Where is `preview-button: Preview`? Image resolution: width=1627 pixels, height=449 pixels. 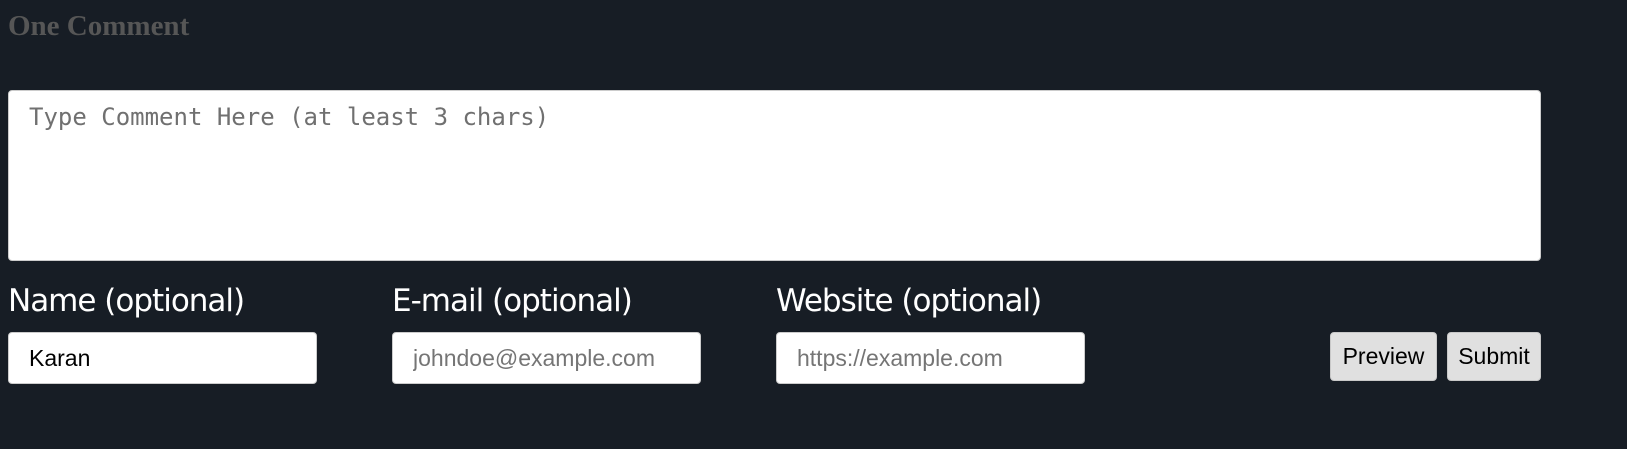
preview-button: Preview is located at coordinates (1383, 356).